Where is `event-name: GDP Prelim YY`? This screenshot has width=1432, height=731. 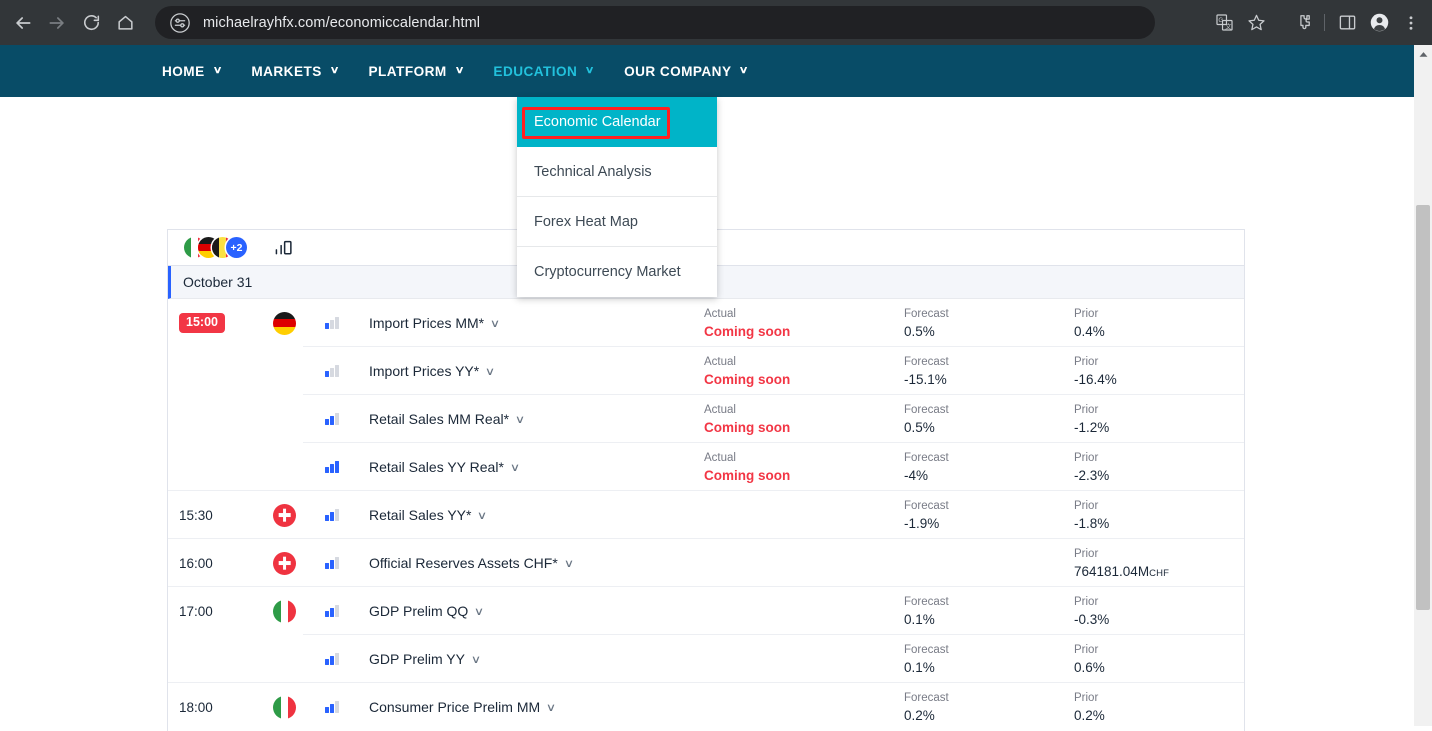 event-name: GDP Prelim YY is located at coordinates (417, 659).